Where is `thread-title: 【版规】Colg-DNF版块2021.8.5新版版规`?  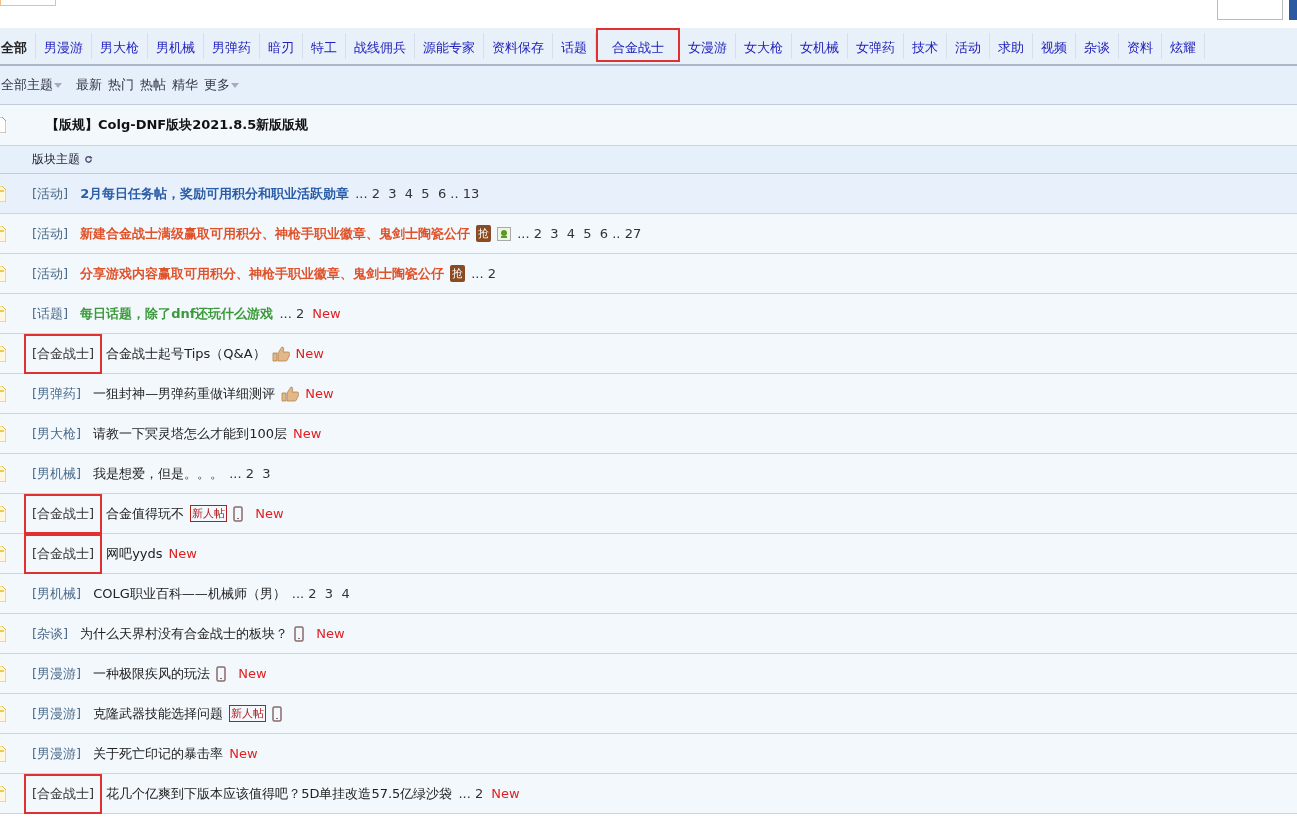 thread-title: 【版规】Colg-DNF版块2021.8.5新版版规 is located at coordinates (177, 125).